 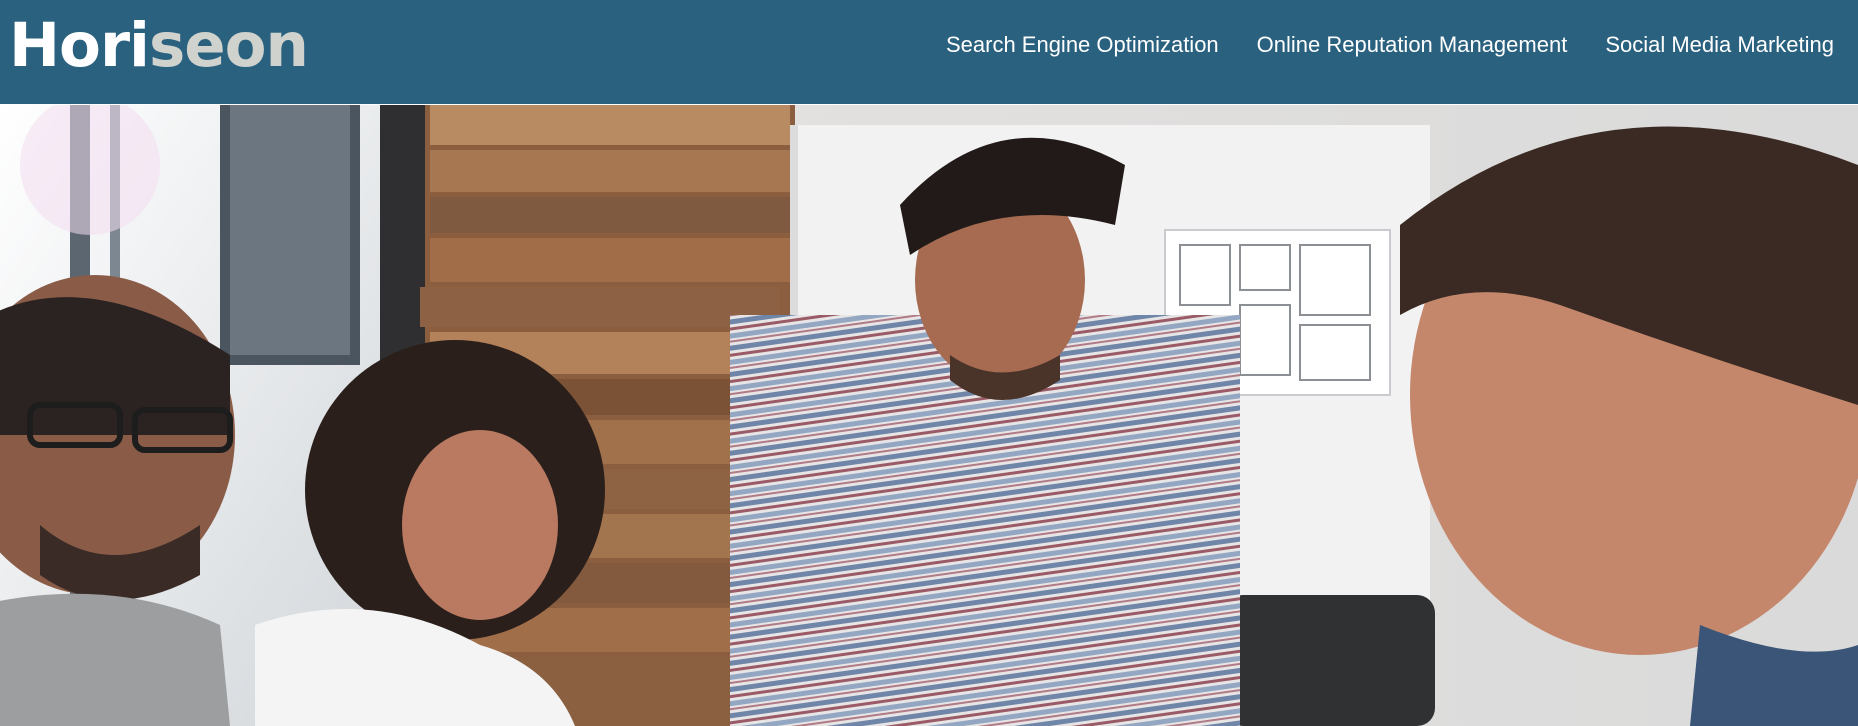 What do you see at coordinates (1719, 45) in the screenshot?
I see `nav-link-social-media: Social Media Marketing` at bounding box center [1719, 45].